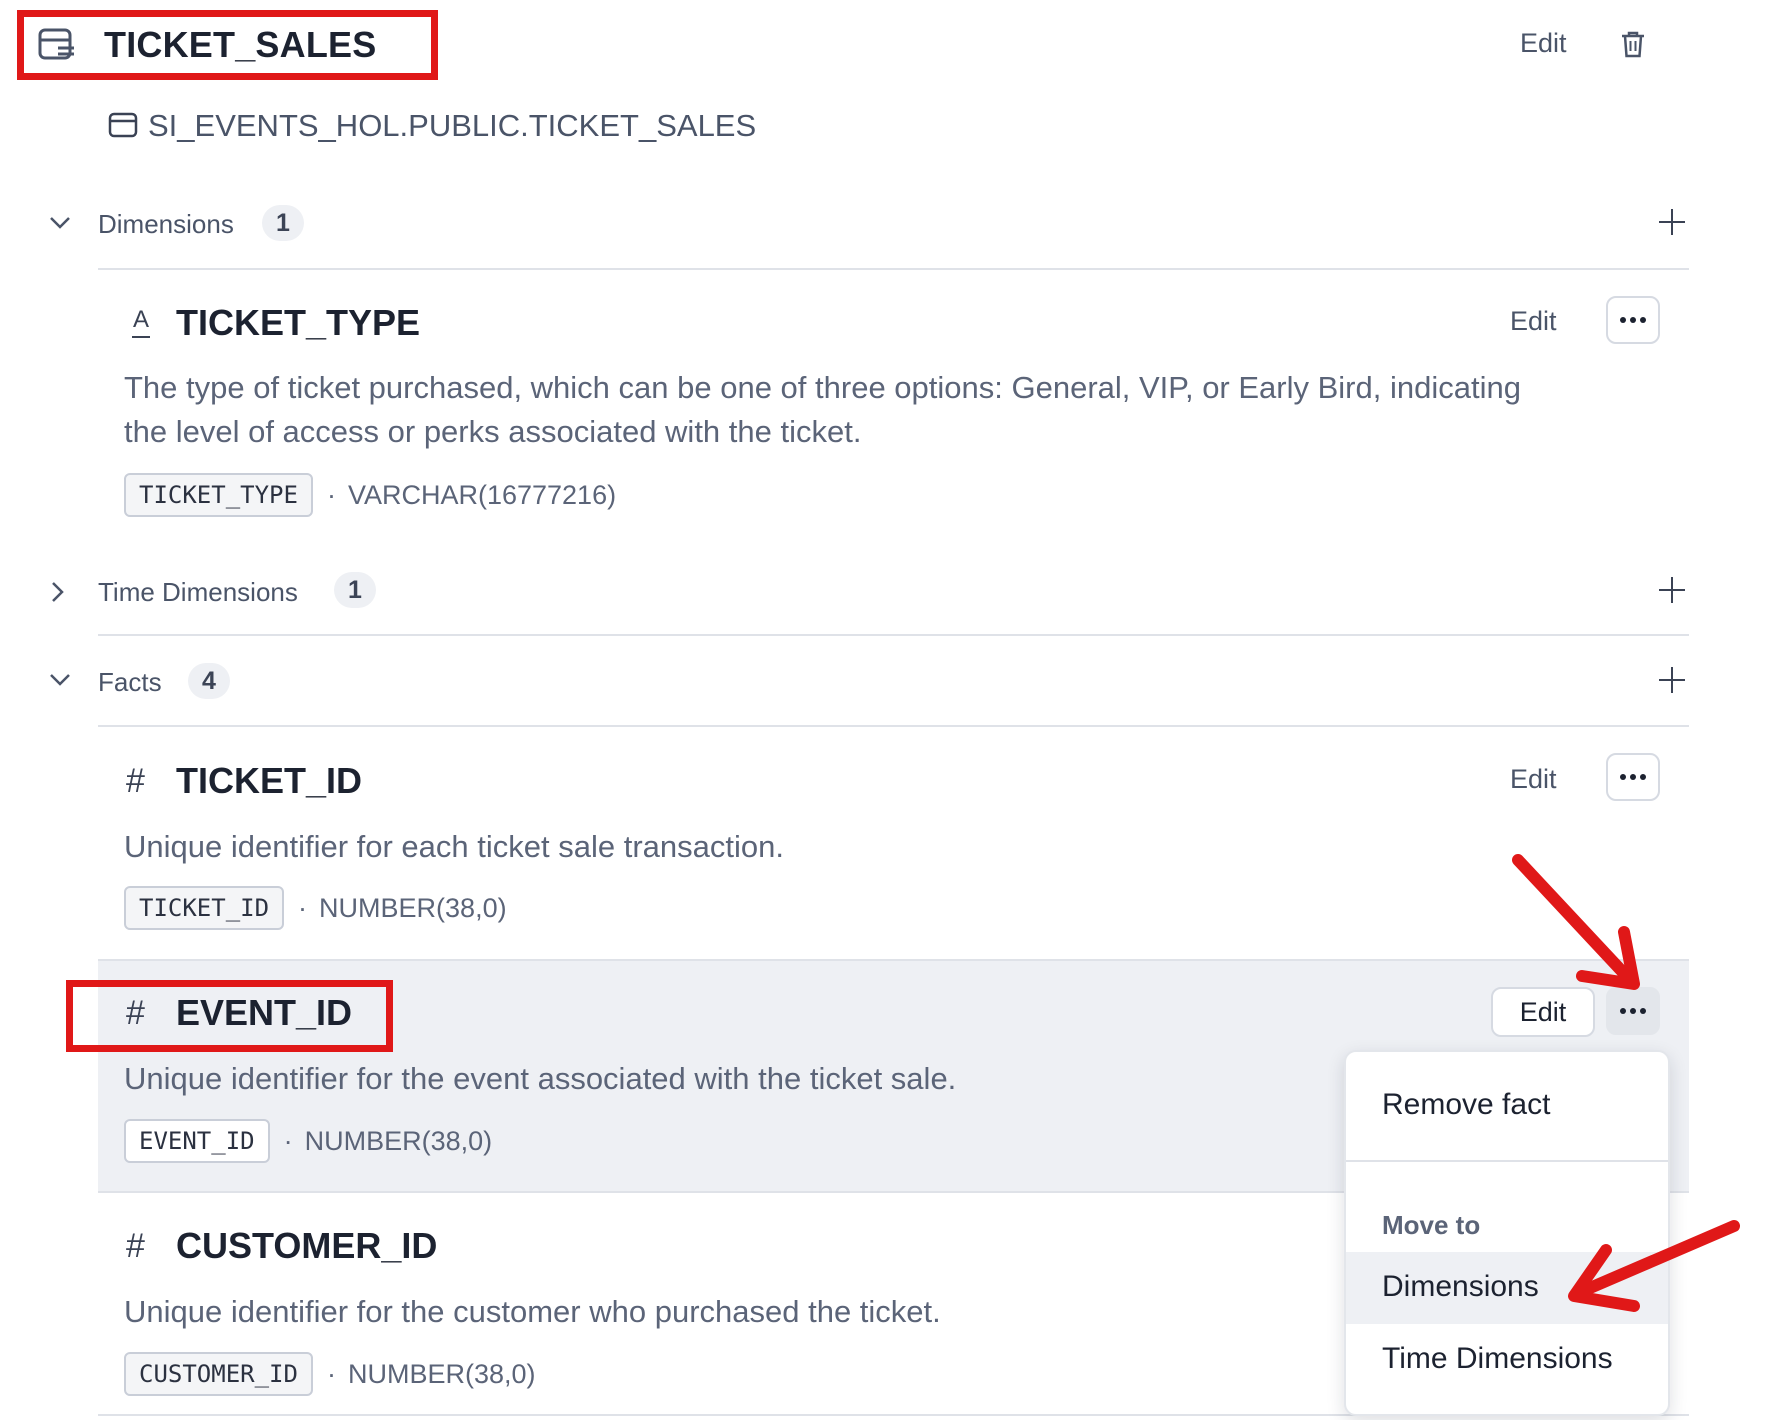 The height and width of the screenshot is (1420, 1768). I want to click on fact-item-title: CUSTOMER_ID, so click(307, 1245).